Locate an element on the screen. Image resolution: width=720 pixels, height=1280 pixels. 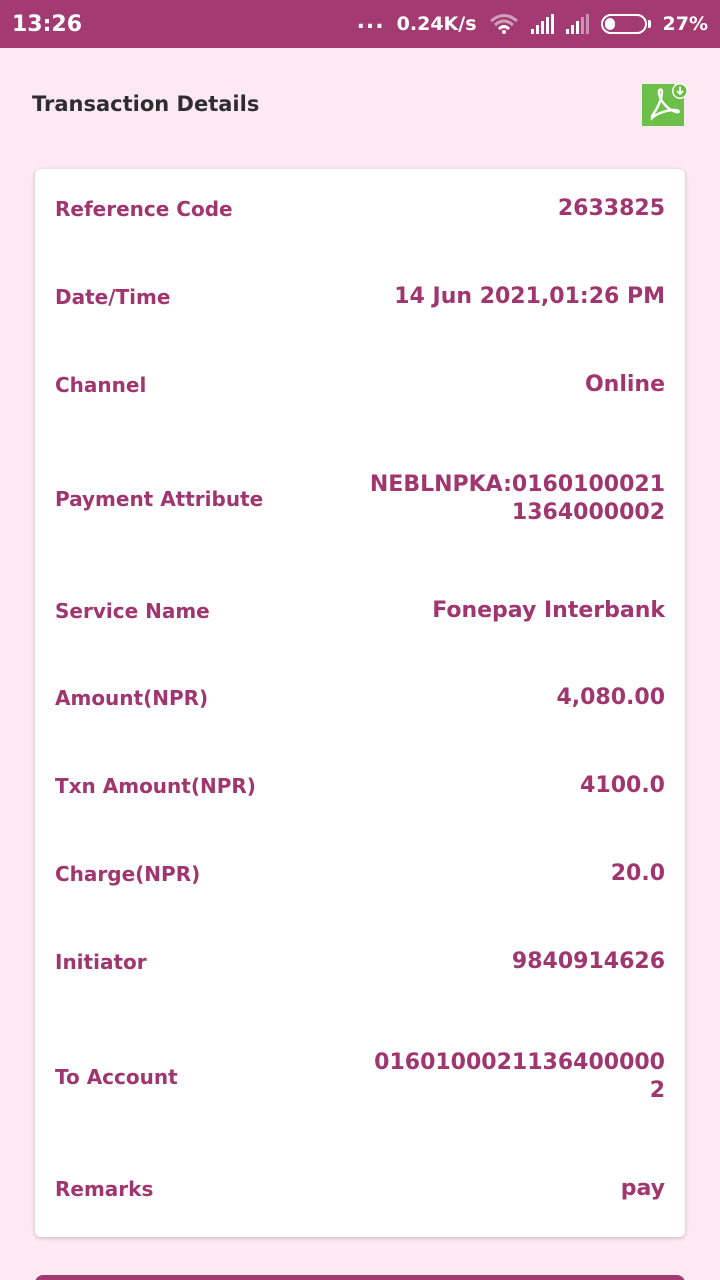
detail-value: 14 Jun 2021,01:26 PM is located at coordinates (529, 296).